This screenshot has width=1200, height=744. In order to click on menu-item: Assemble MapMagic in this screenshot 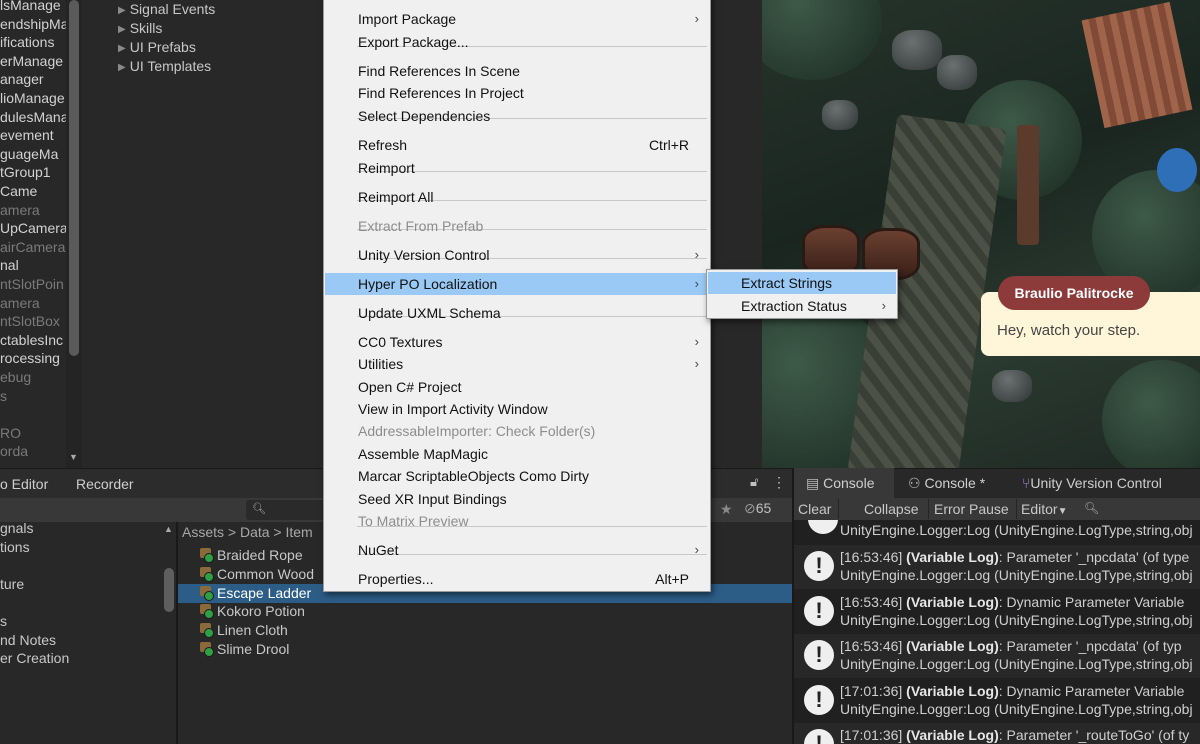, I will do `click(517, 454)`.